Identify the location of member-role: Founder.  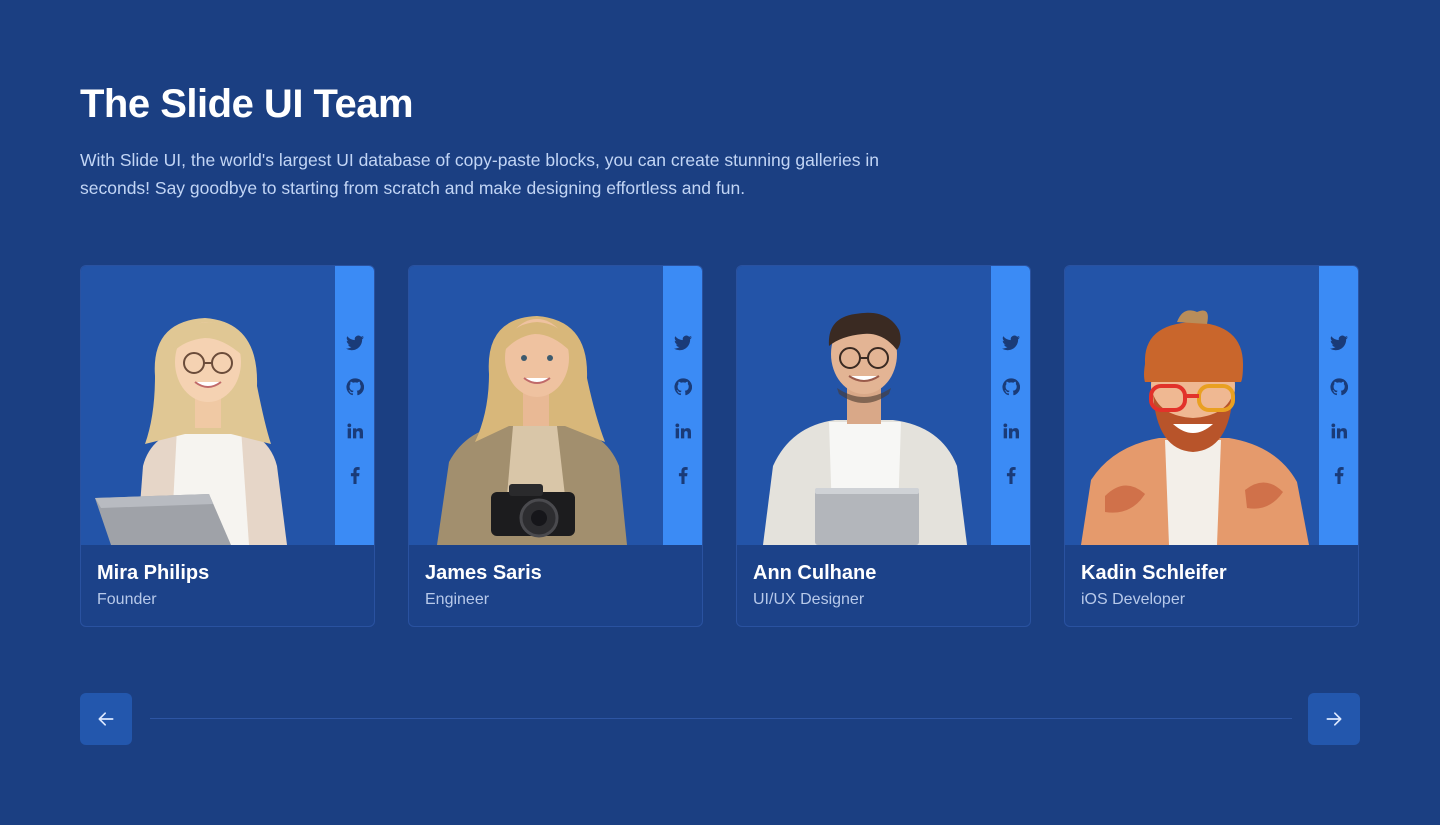
(127, 599).